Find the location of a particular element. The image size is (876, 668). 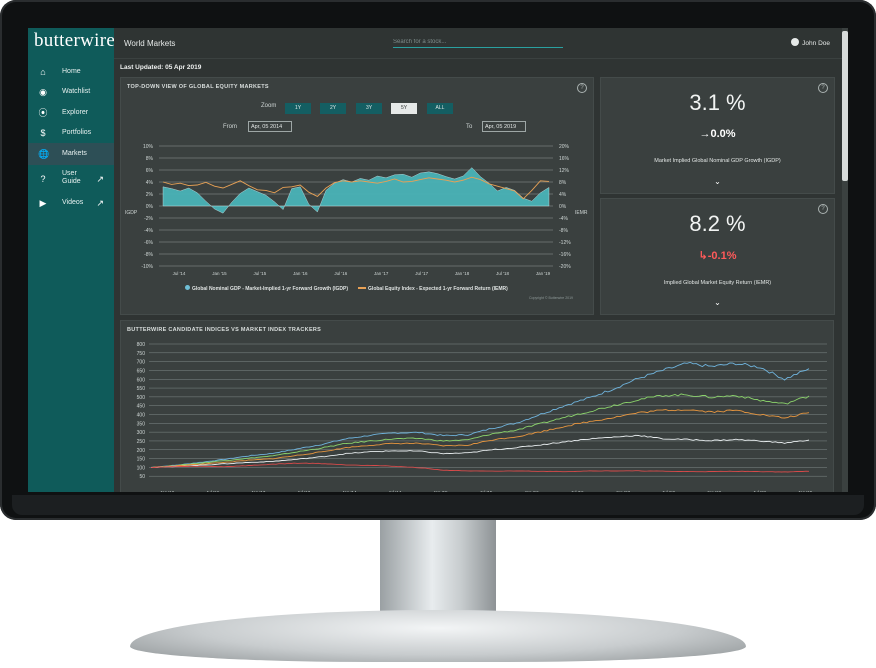

globe-icon: 🌐 is located at coordinates (44, 154).